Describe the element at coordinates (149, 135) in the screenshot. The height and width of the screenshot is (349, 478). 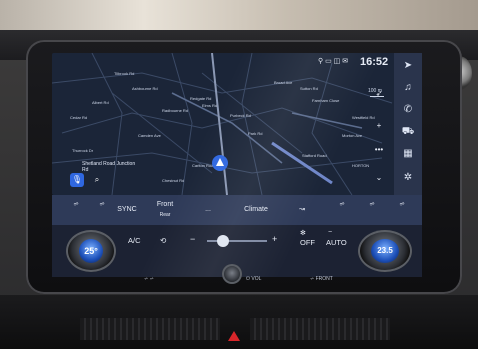
I see `map-street-label: Camden Ave` at that location.